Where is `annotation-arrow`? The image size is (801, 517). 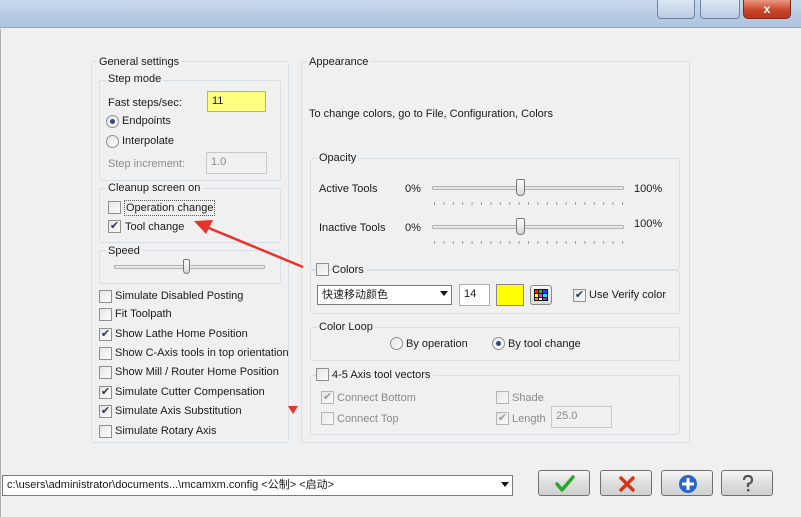
annotation-arrow is located at coordinates (249, 244).